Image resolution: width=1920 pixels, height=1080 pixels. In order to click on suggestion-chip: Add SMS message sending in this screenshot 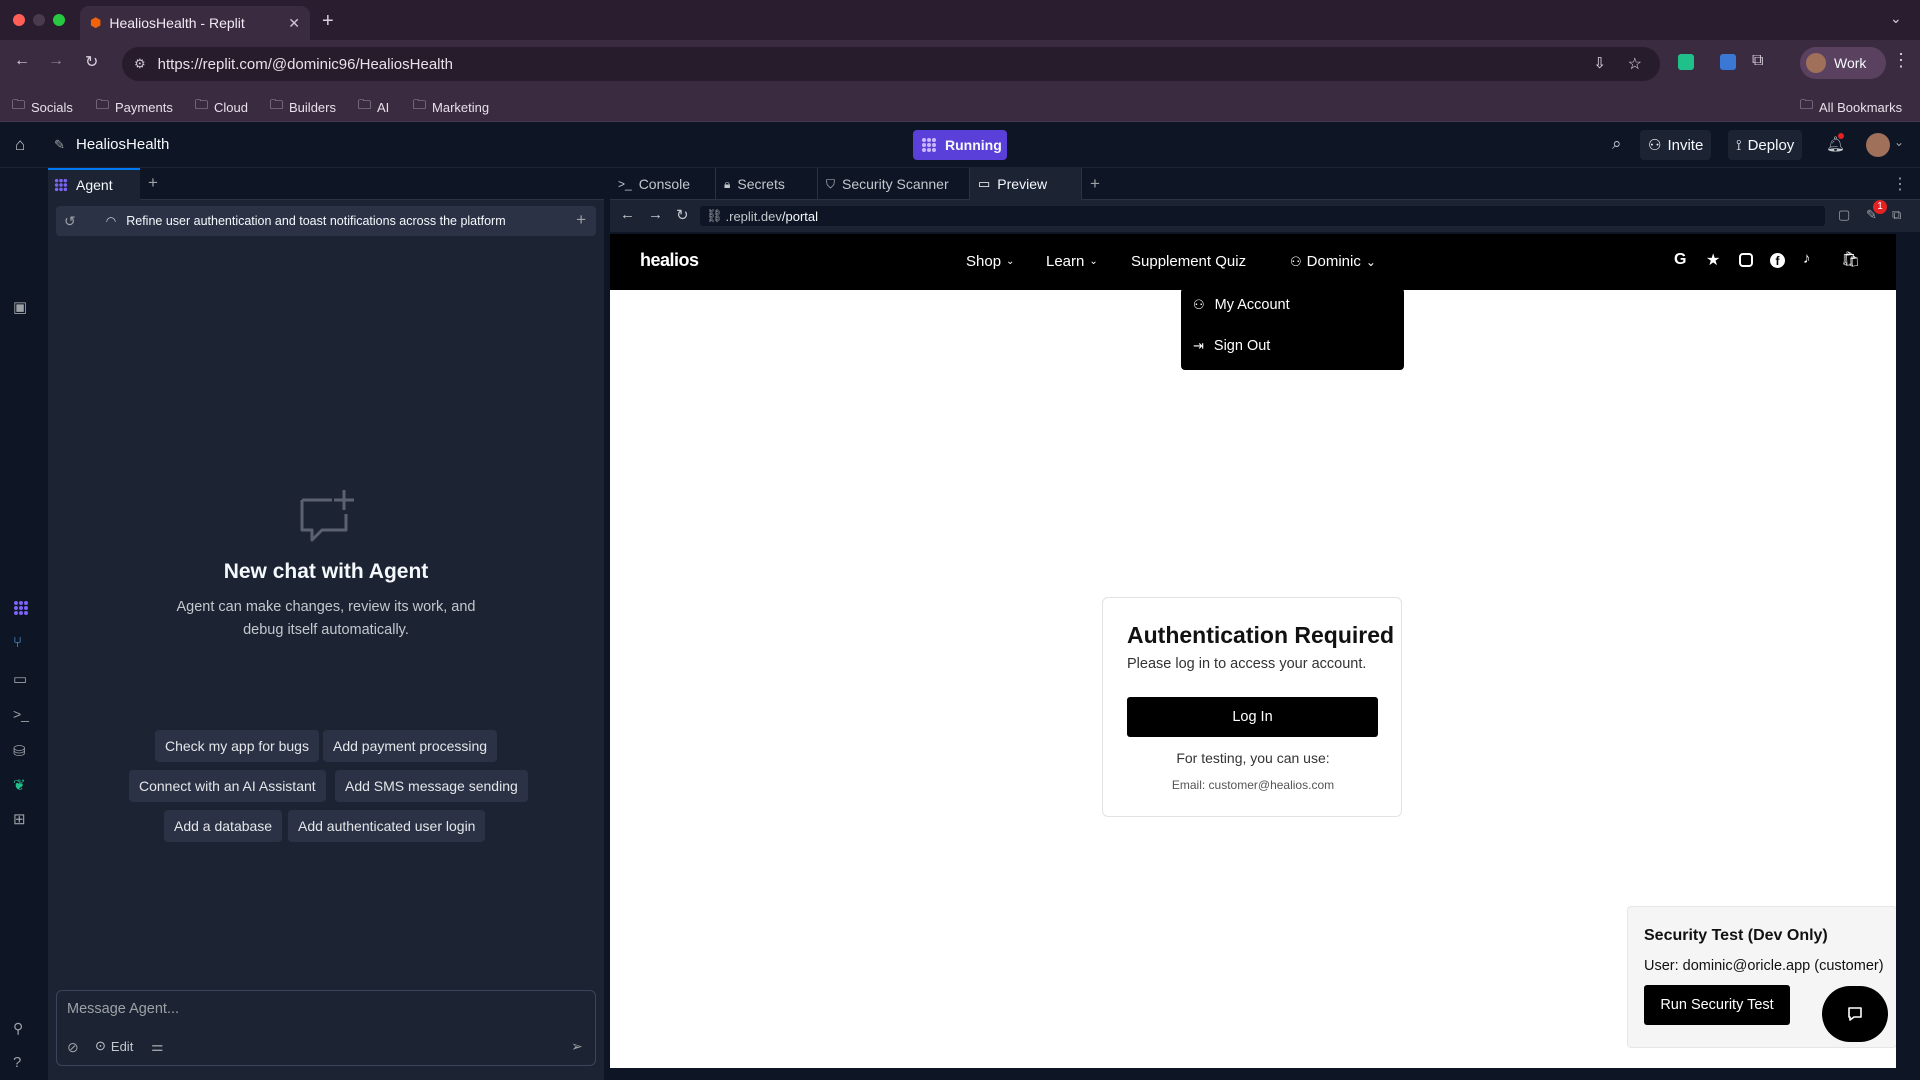, I will do `click(431, 786)`.